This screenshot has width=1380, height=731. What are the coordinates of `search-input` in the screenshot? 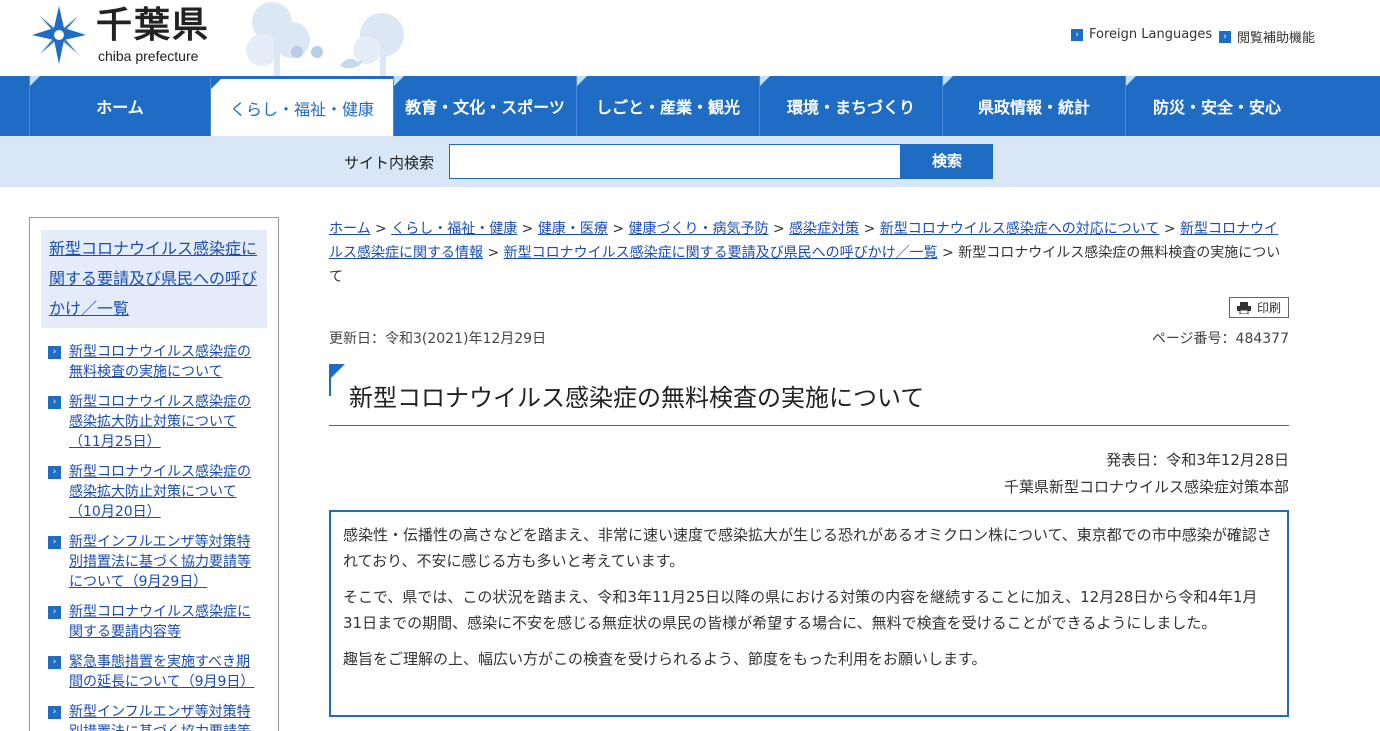 It's located at (675, 161).